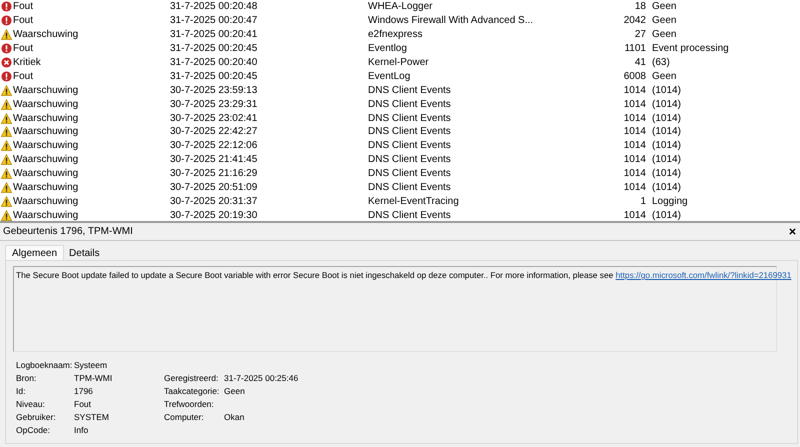 Image resolution: width=800 pixels, height=447 pixels. Describe the element at coordinates (661, 62) in the screenshot. I see `event-task-category: (63)` at that location.